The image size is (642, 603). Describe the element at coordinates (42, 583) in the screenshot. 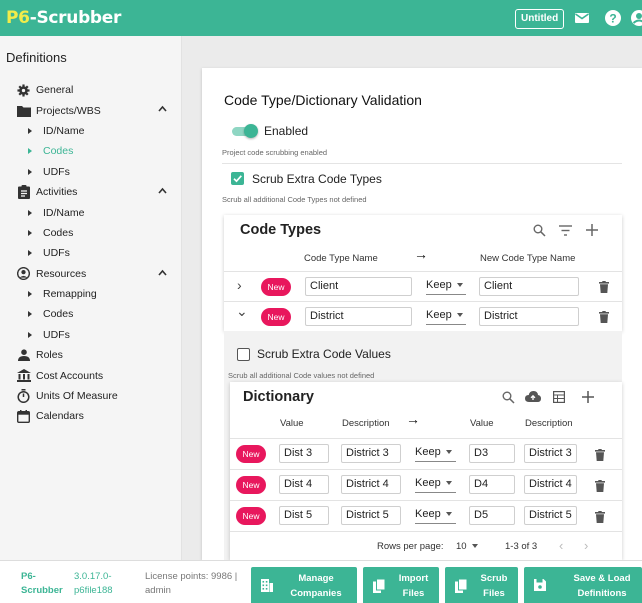

I see `app-name: P6- Scrubber` at that location.